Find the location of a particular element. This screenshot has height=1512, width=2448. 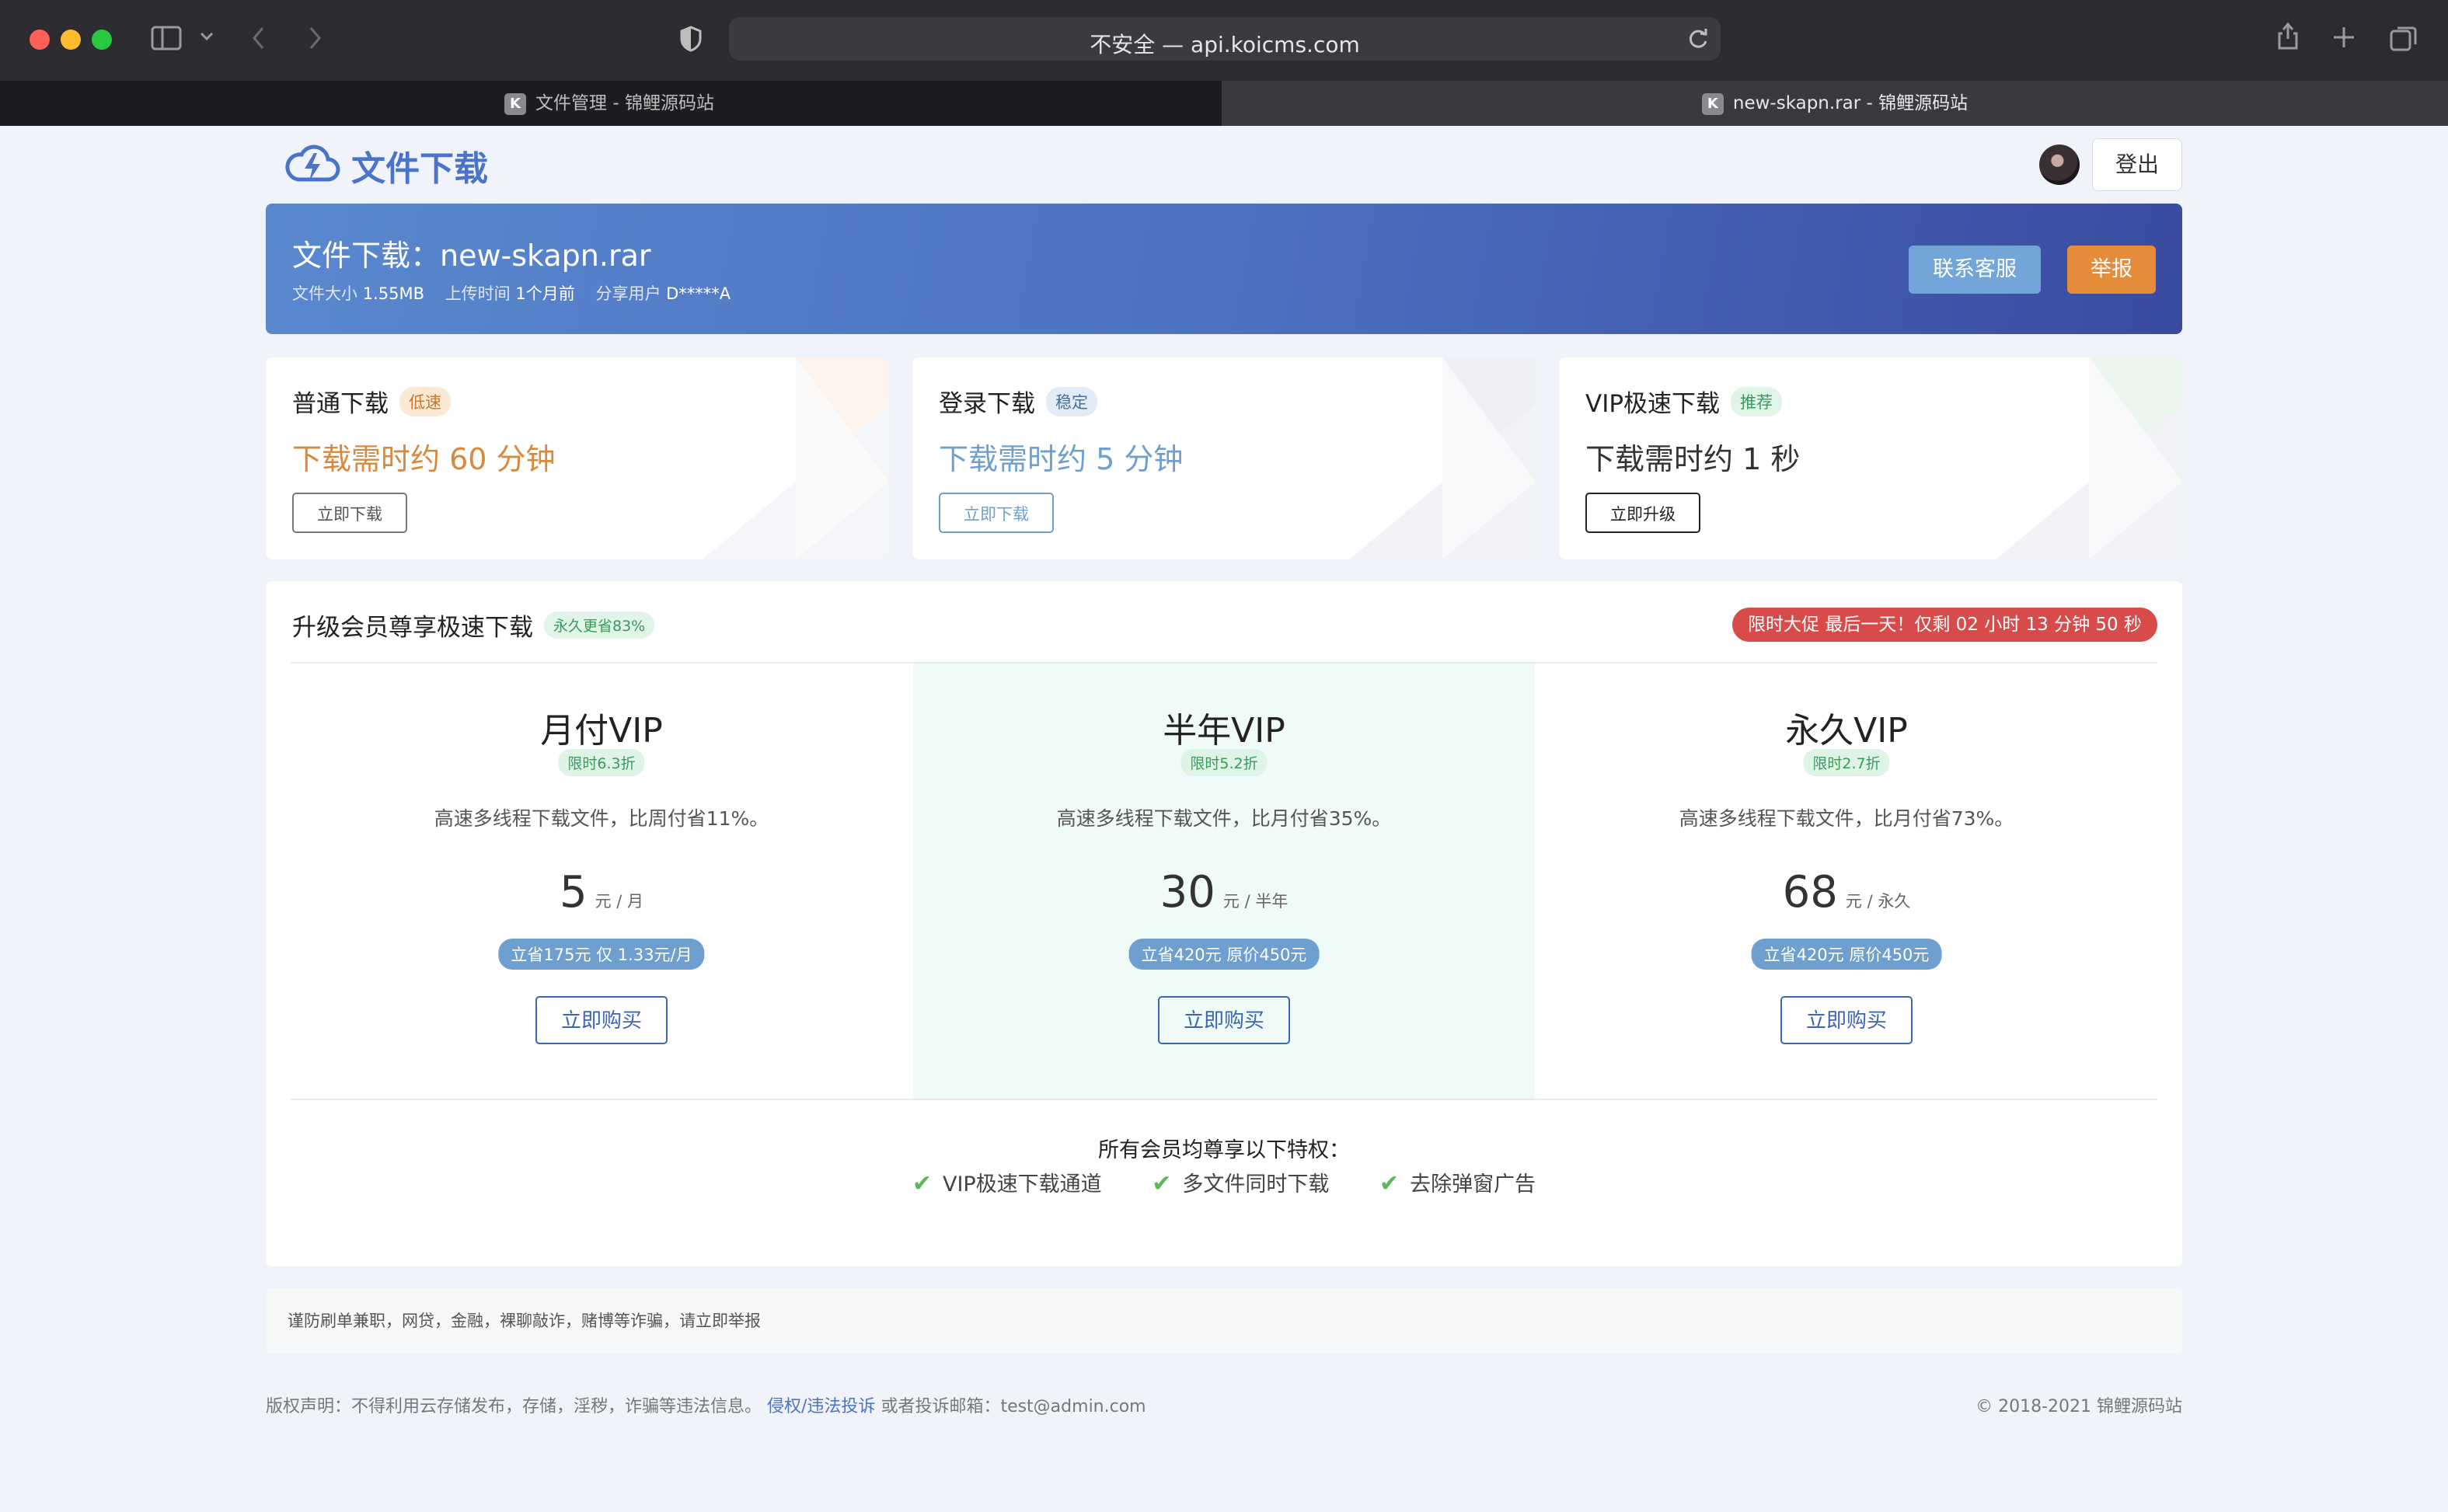

tab-strip: K 文件管理 - 锦鲤源码站 Knew-skapn.rar - 锦鲤源码站 is located at coordinates (1224, 103).